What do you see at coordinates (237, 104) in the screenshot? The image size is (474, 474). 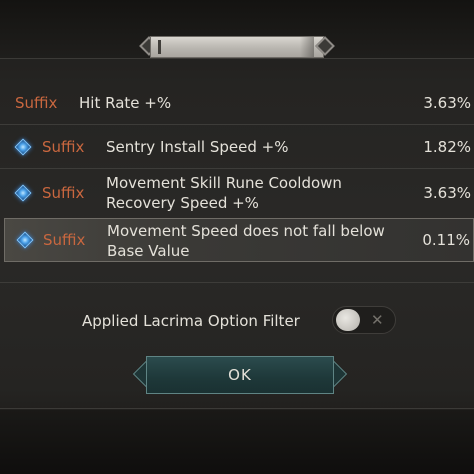 I see `option-row-1: Suffix Hit Rate +% 3.63%` at bounding box center [237, 104].